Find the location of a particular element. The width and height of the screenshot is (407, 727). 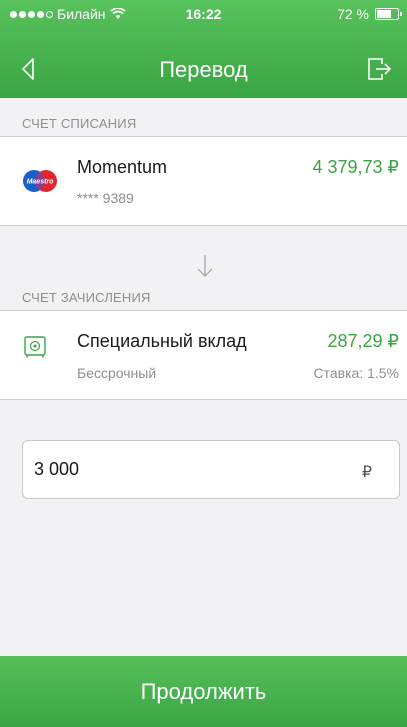

currency-symbol: ₽ is located at coordinates (366, 472).